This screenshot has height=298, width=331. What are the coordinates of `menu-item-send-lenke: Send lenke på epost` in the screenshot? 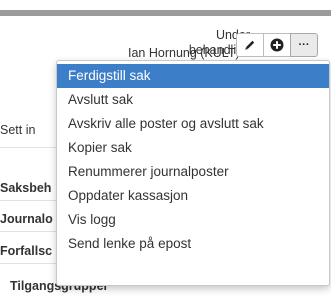 It's located at (193, 244).